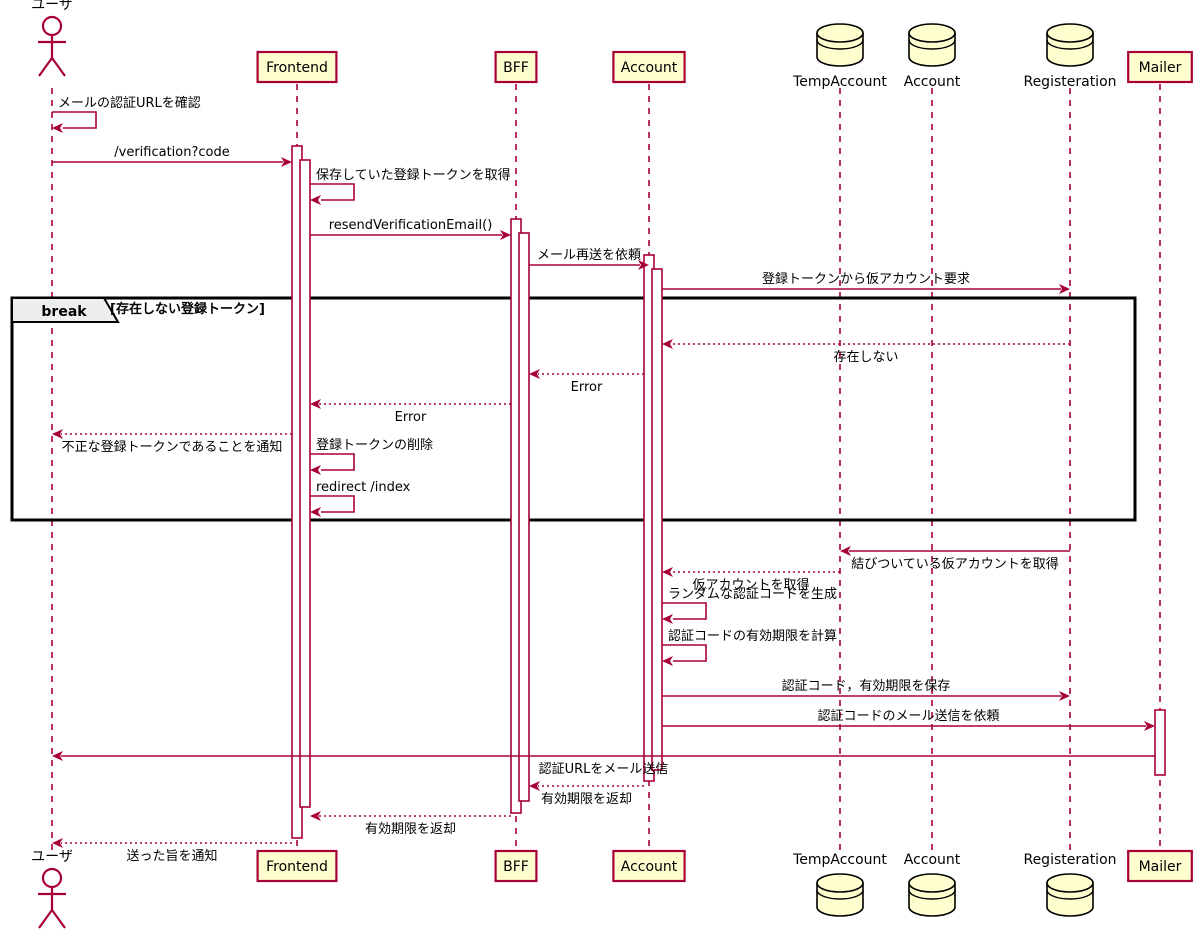 This screenshot has width=1197, height=938. I want to click on break-condition: [存在しない登録トークン], so click(187, 309).